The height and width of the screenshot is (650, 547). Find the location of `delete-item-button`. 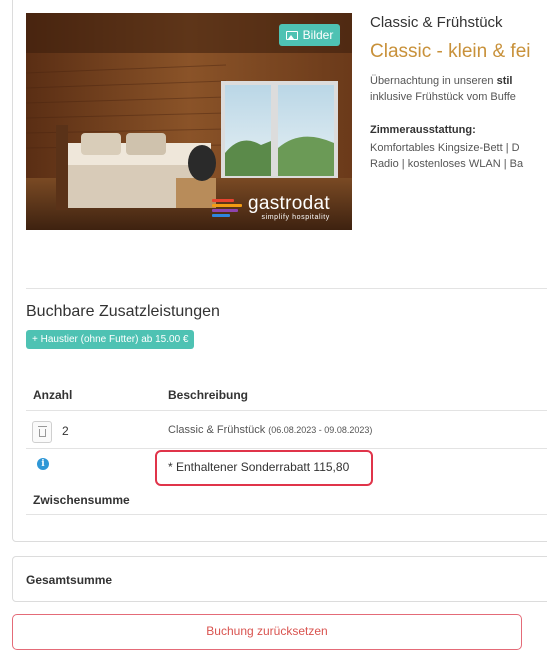

delete-item-button is located at coordinates (42, 432).